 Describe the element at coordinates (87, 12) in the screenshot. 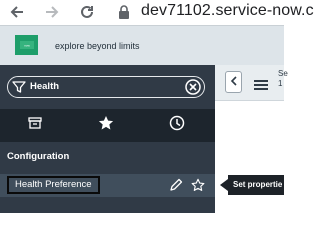

I see `reload-icon` at that location.